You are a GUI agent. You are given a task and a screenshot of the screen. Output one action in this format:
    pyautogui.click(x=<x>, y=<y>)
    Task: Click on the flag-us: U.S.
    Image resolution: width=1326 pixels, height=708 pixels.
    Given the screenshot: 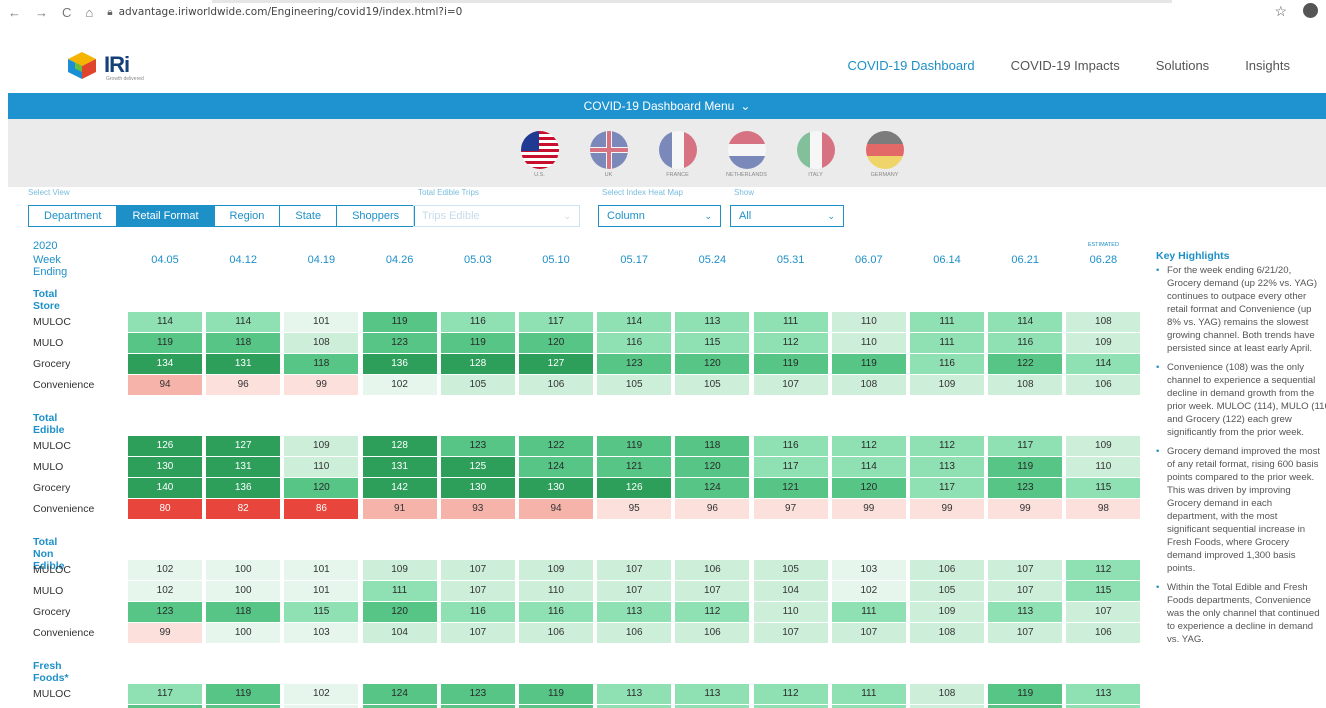 What is the action you would take?
    pyautogui.click(x=539, y=154)
    